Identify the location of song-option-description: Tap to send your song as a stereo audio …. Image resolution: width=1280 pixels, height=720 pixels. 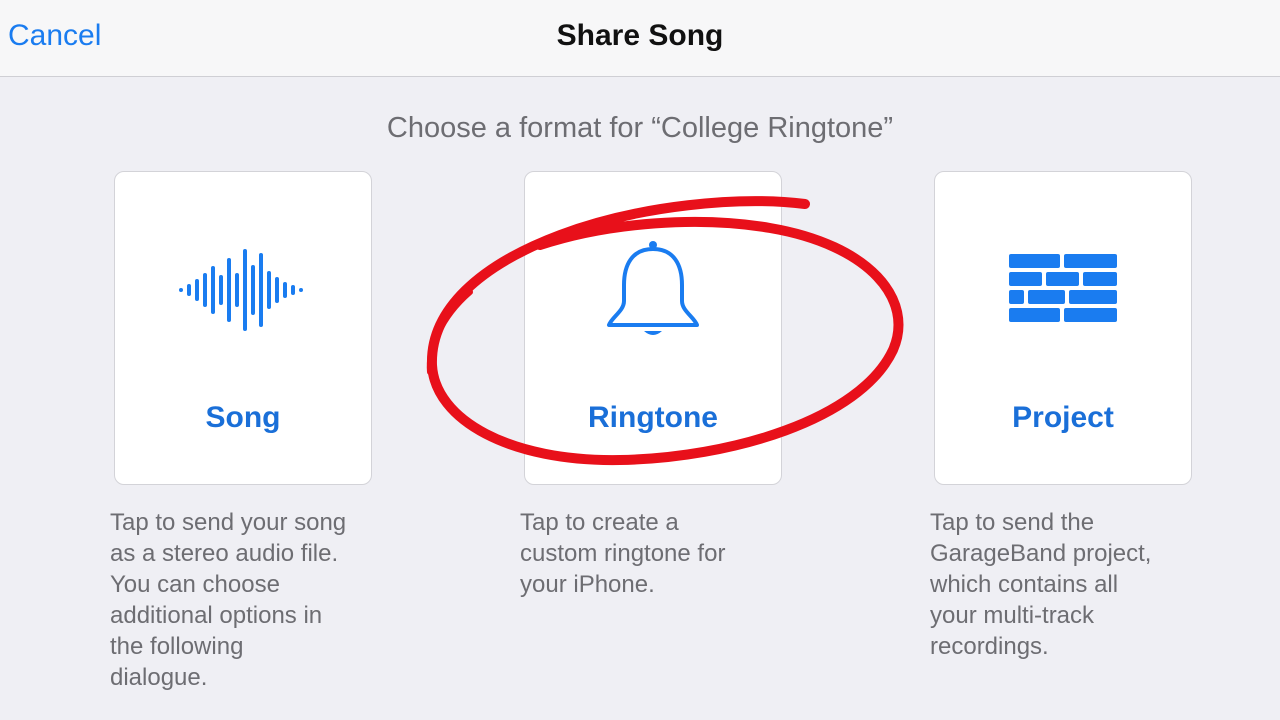
(228, 600).